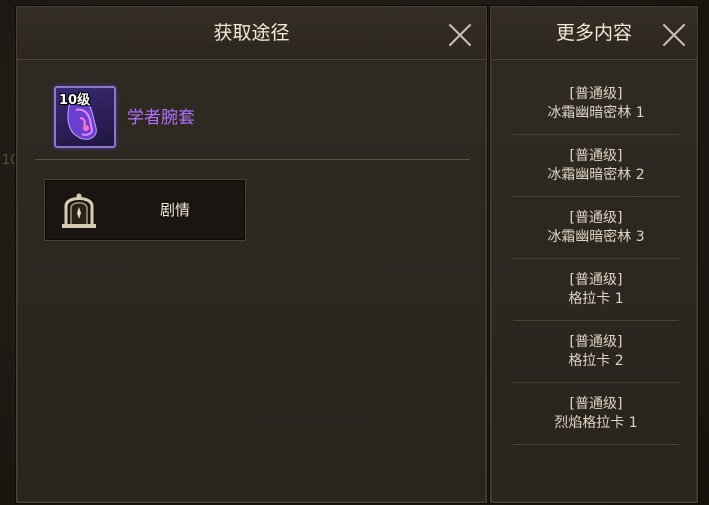  Describe the element at coordinates (161, 118) in the screenshot. I see `item-name: 学者腕套` at that location.